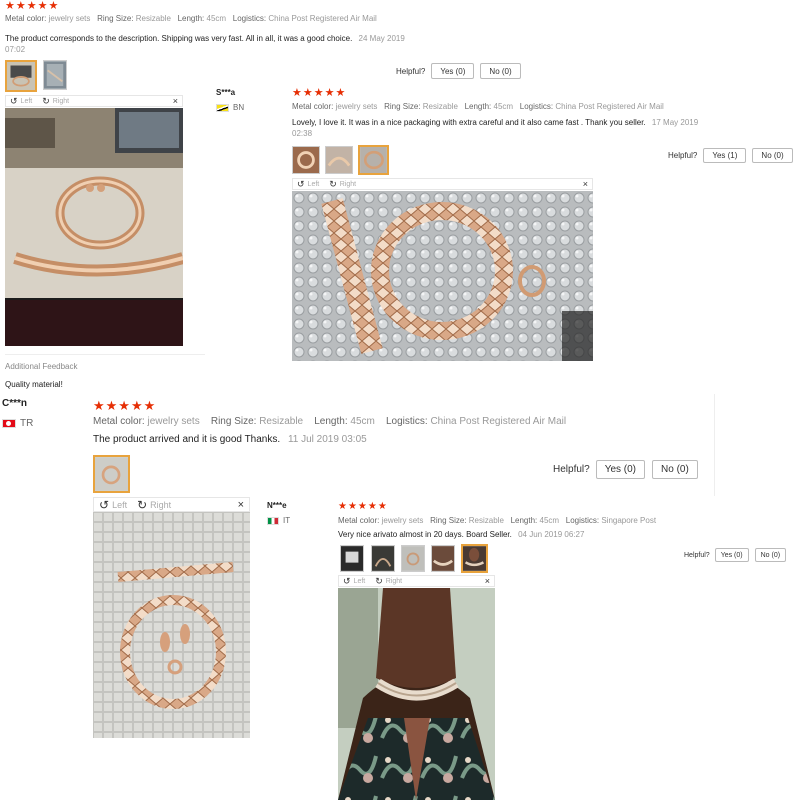  Describe the element at coordinates (222, 107) in the screenshot. I see `flag-bn-icon` at that location.